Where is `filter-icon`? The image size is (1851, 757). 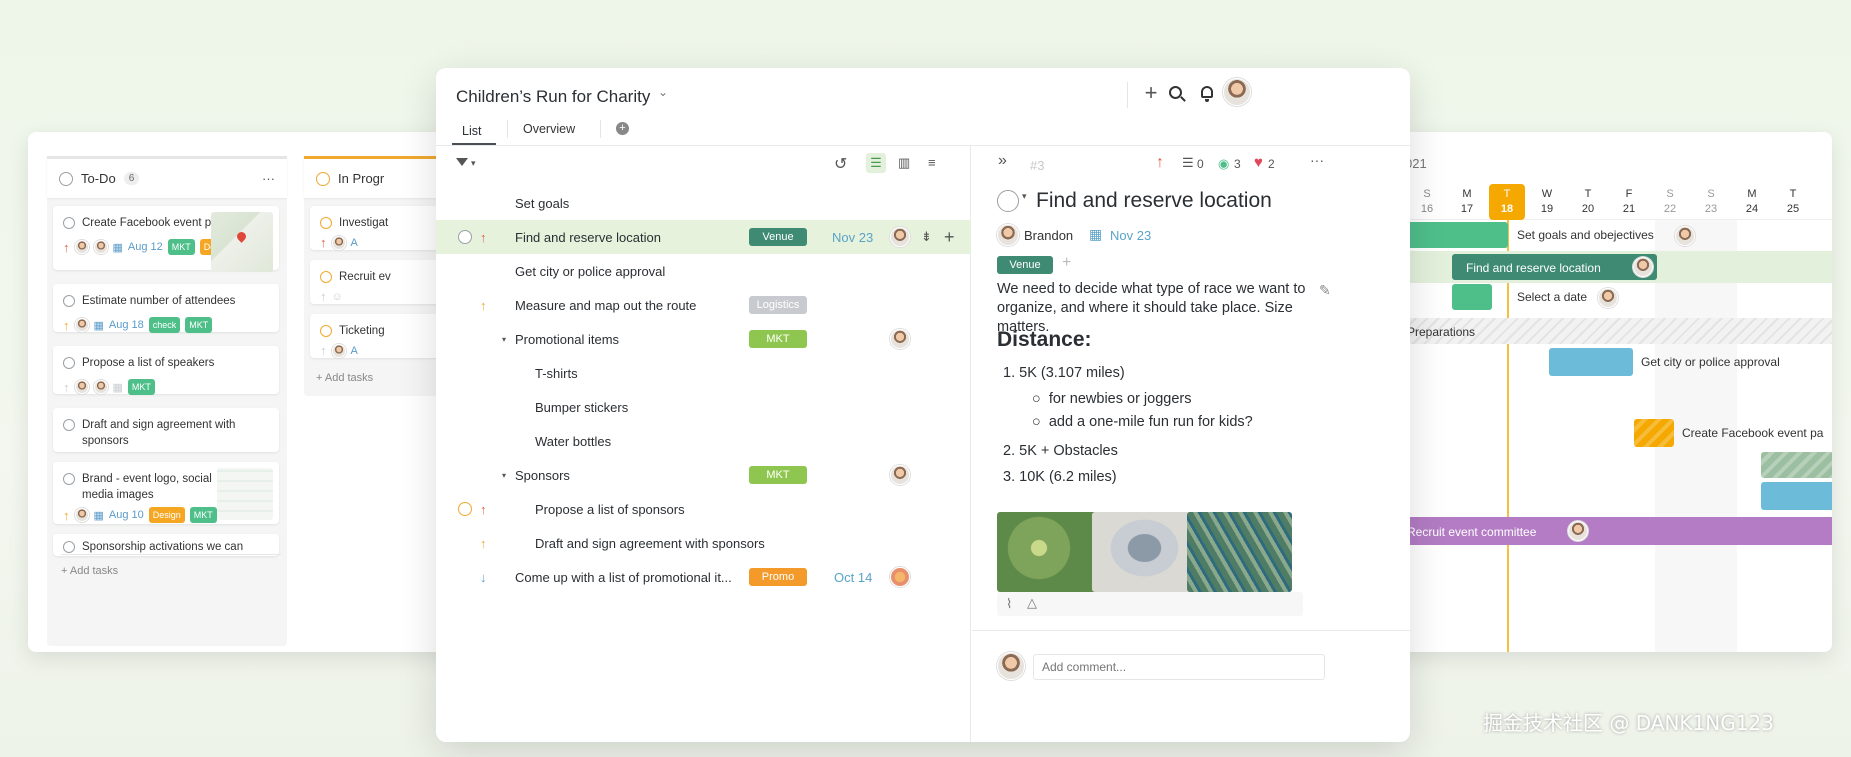 filter-icon is located at coordinates (462, 162).